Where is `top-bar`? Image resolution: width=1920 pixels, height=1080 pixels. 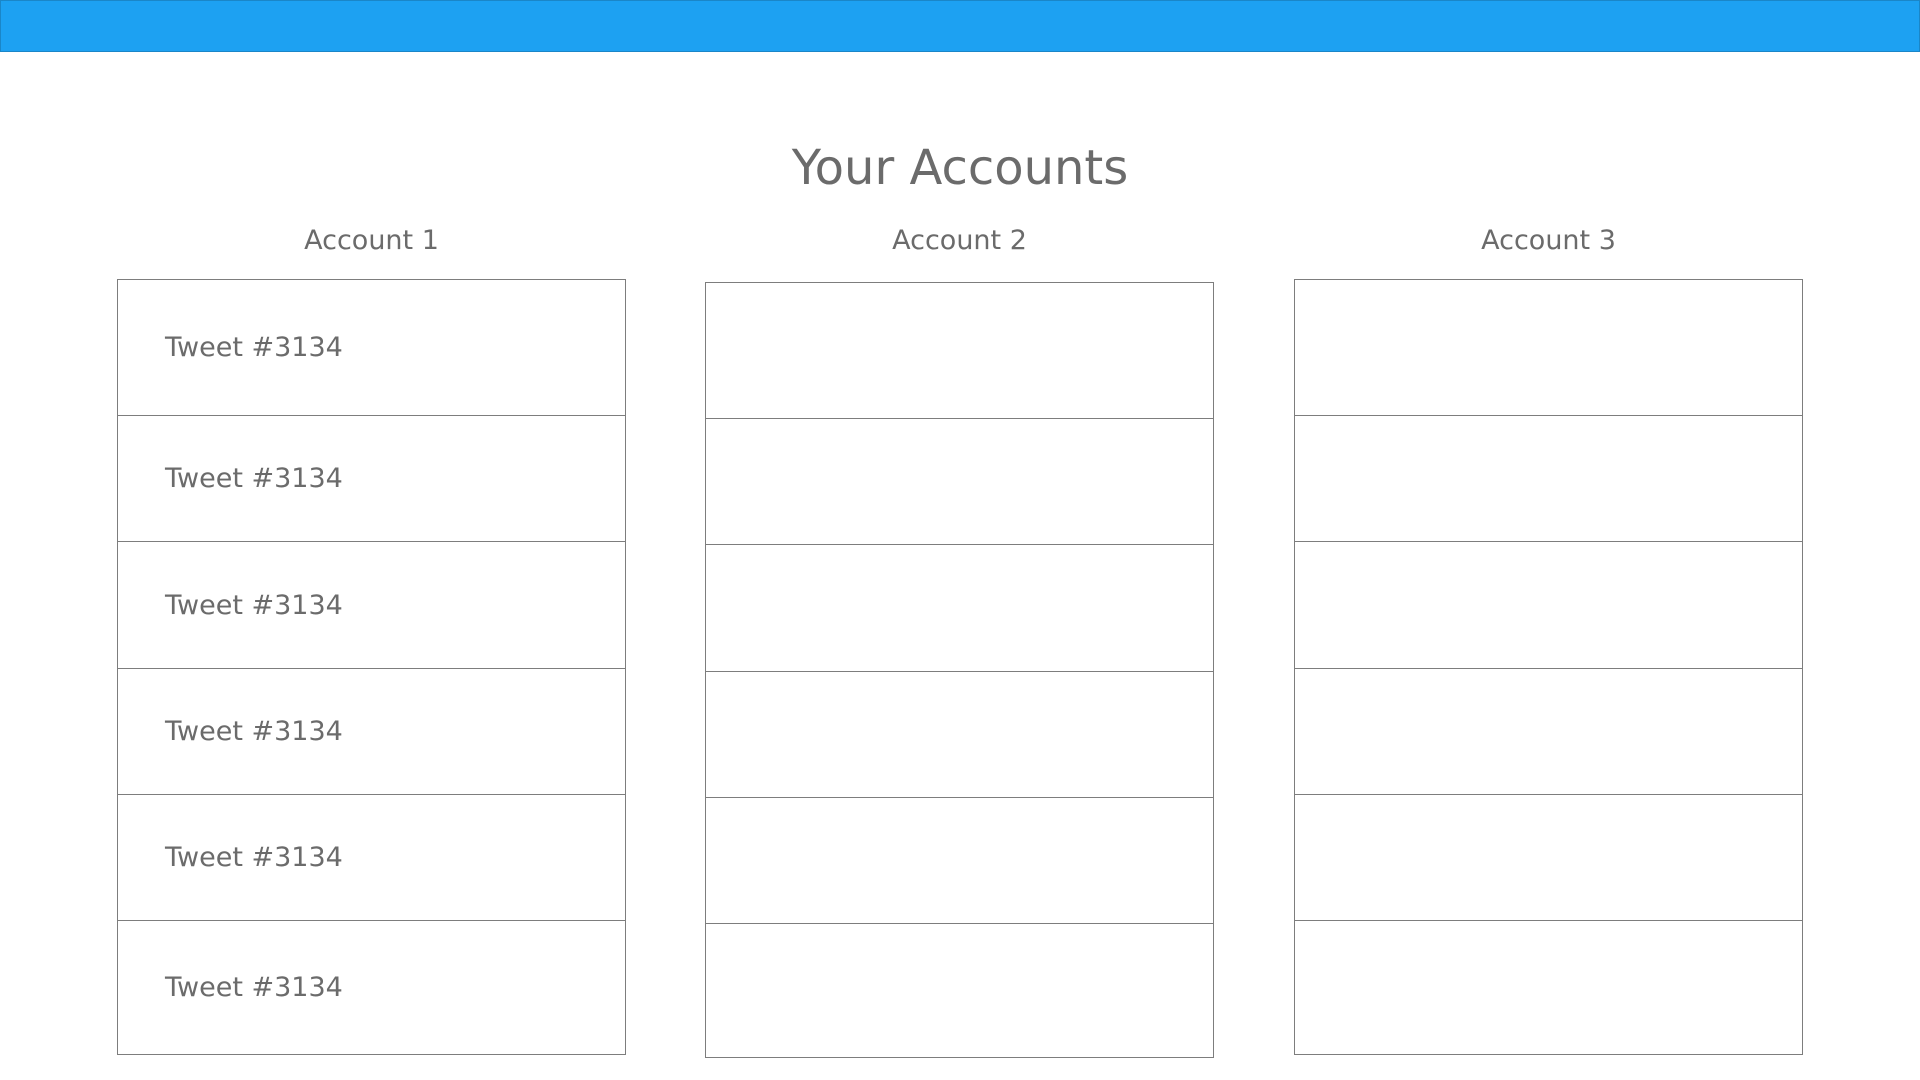 top-bar is located at coordinates (960, 26).